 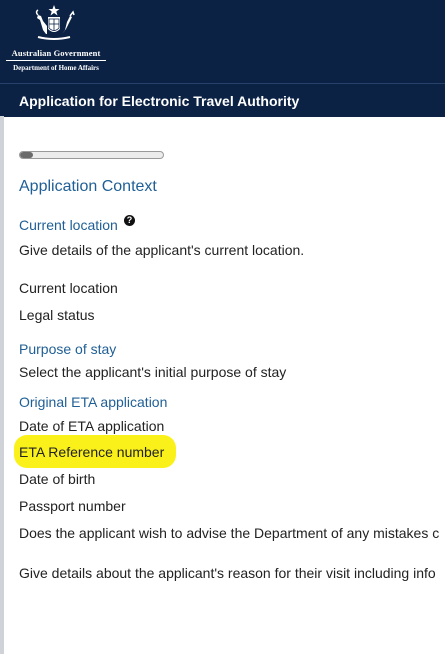 I want to click on legal-status-field-label: Legal status, so click(x=57, y=315).